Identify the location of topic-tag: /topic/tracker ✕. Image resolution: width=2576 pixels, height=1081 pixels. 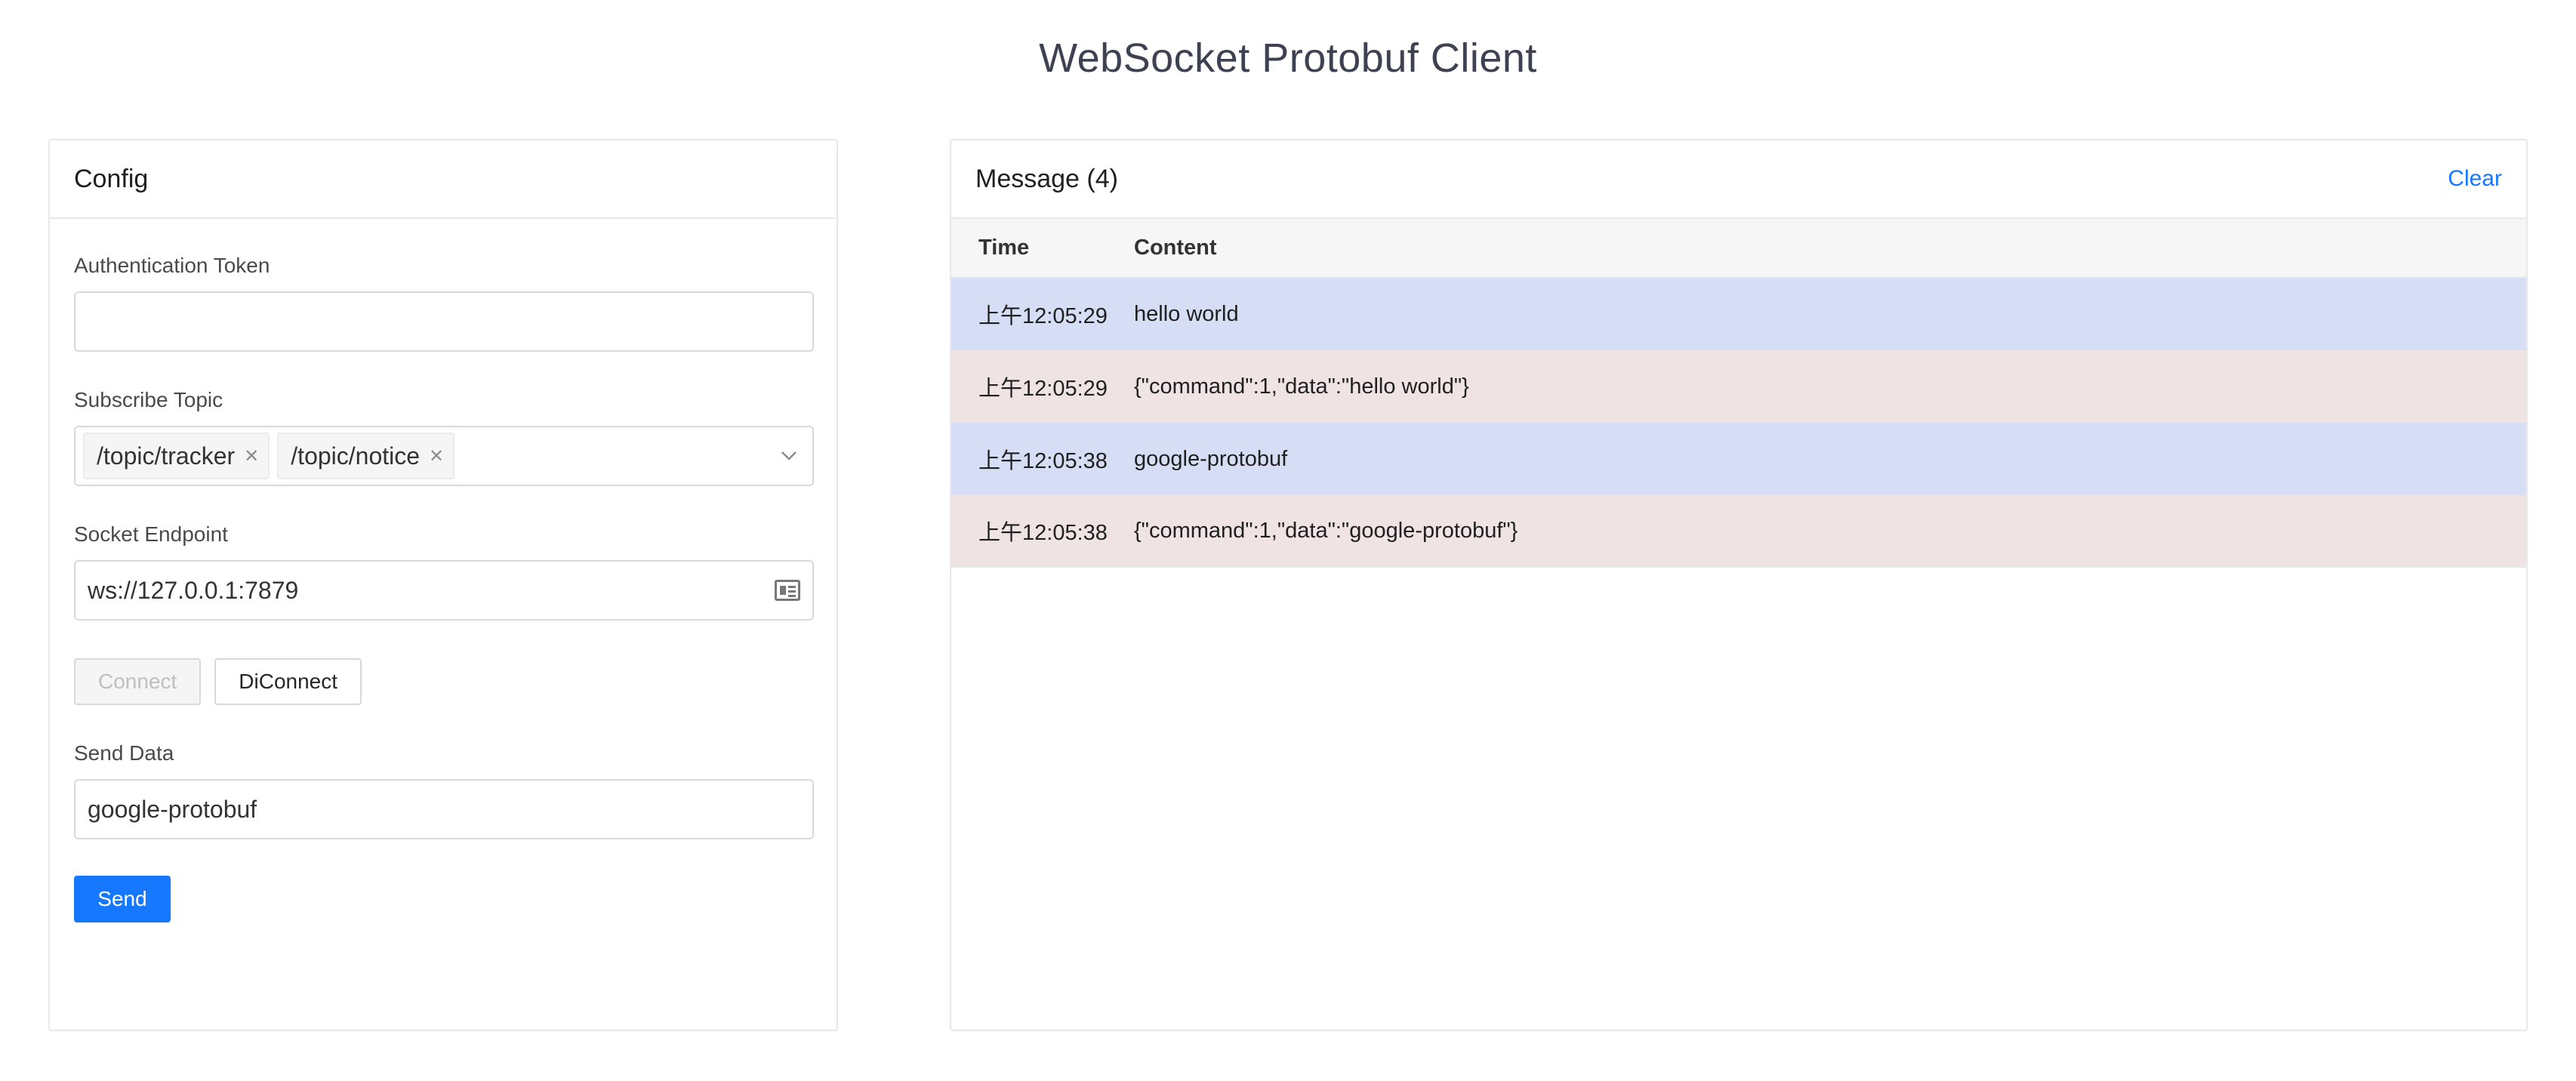
(176, 456).